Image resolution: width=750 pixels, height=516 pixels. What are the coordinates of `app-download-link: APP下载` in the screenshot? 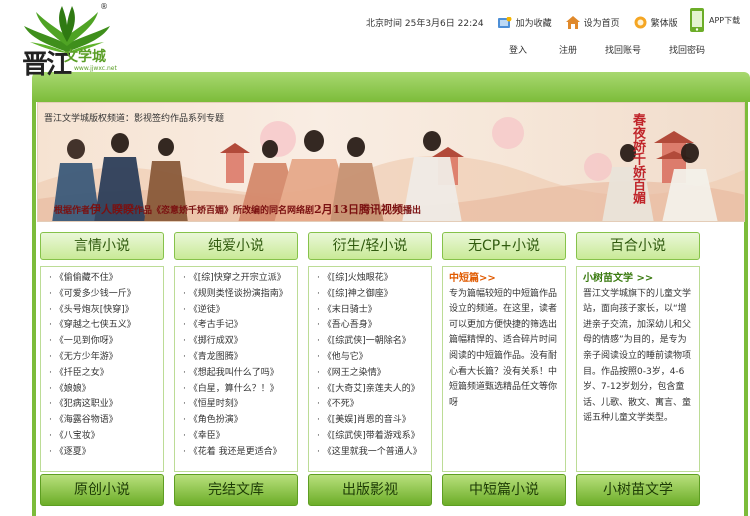 It's located at (719, 21).